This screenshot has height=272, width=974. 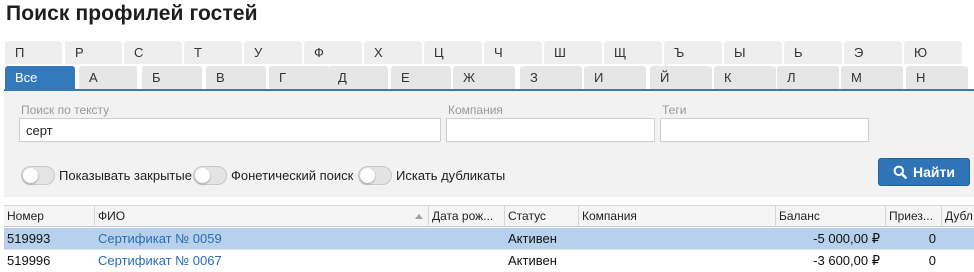 I want to click on column-header-number: Номер, so click(x=49, y=216).